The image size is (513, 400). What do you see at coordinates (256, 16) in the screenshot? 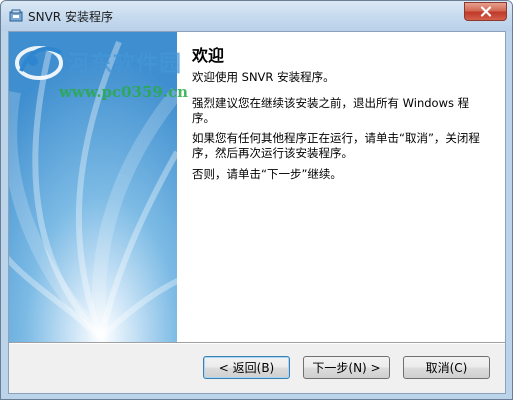
I see `title-bar: SNVR 安装程序` at bounding box center [256, 16].